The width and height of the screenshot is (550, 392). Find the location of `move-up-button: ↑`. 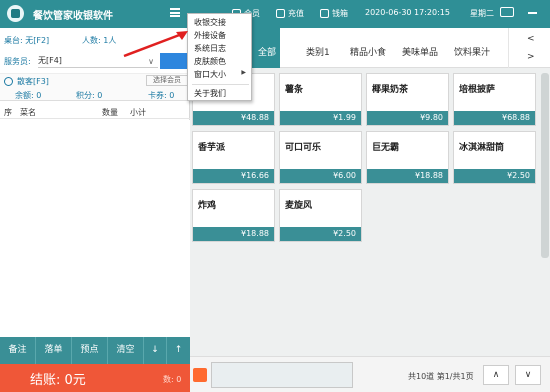

move-up-button: ↑ is located at coordinates (178, 350).